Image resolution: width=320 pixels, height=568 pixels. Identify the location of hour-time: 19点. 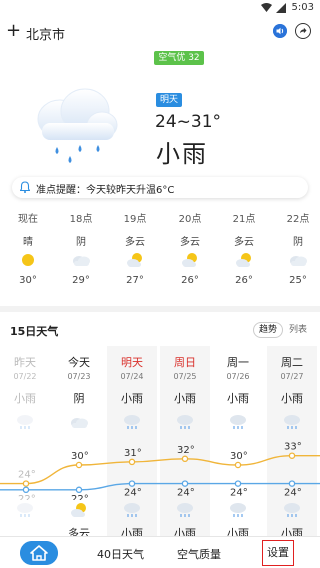
(135, 219).